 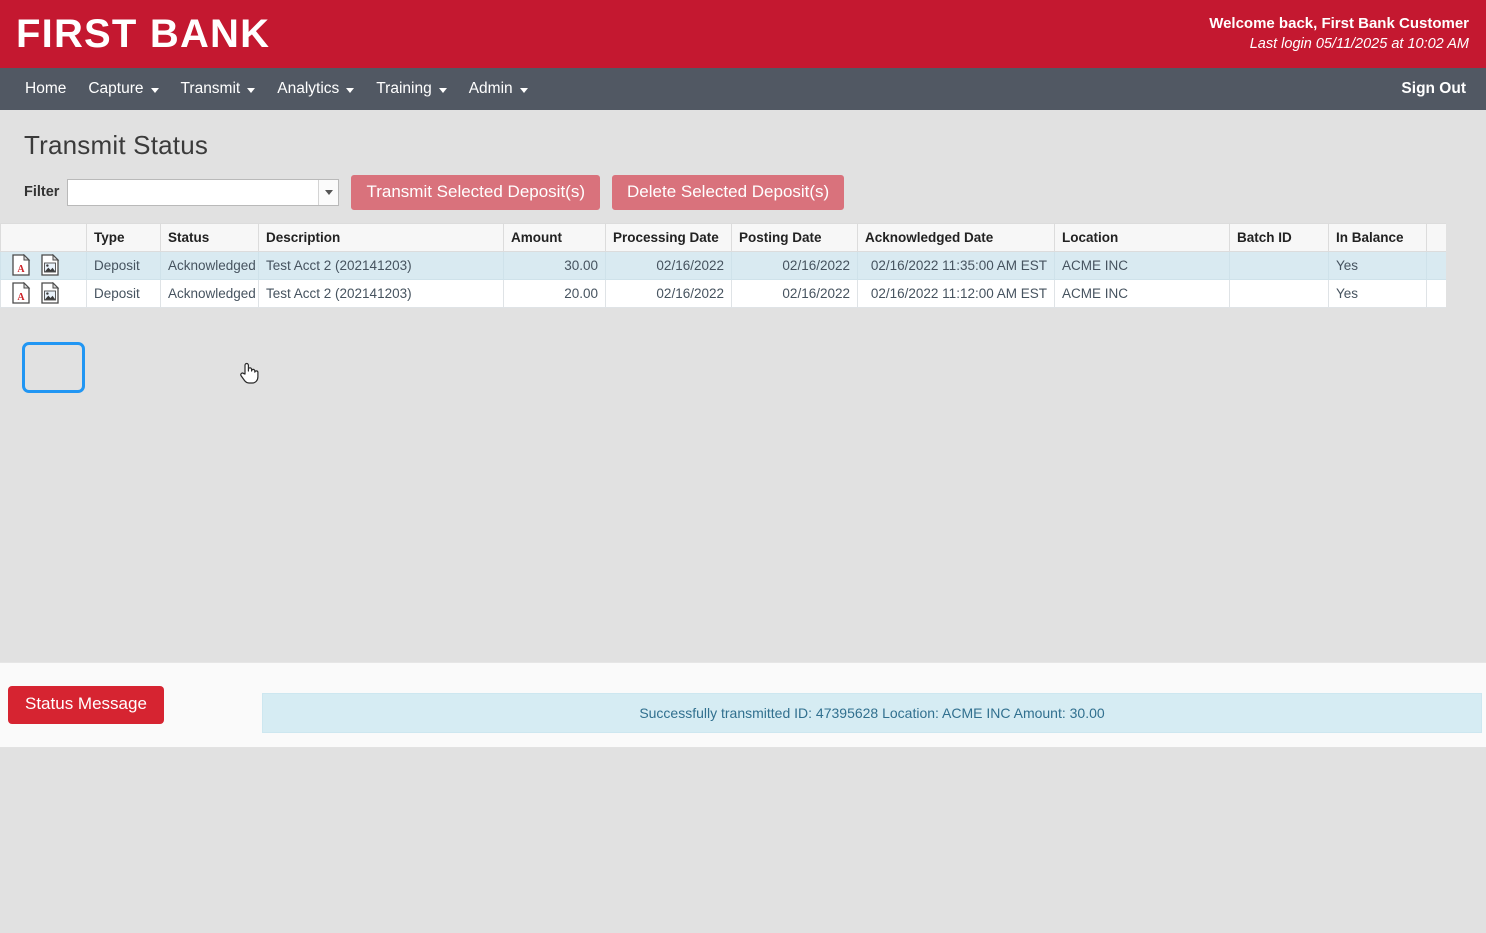 I want to click on nav-item-label: Training, so click(x=404, y=88).